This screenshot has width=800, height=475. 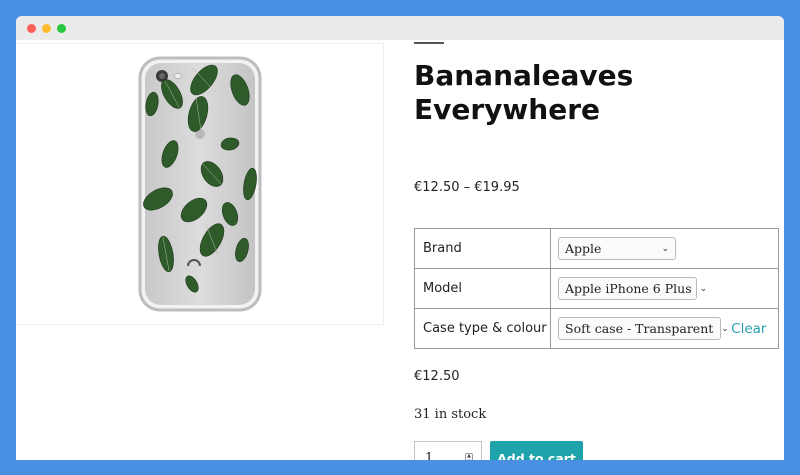 I want to click on phone-case-illustration, so click(x=199, y=184).